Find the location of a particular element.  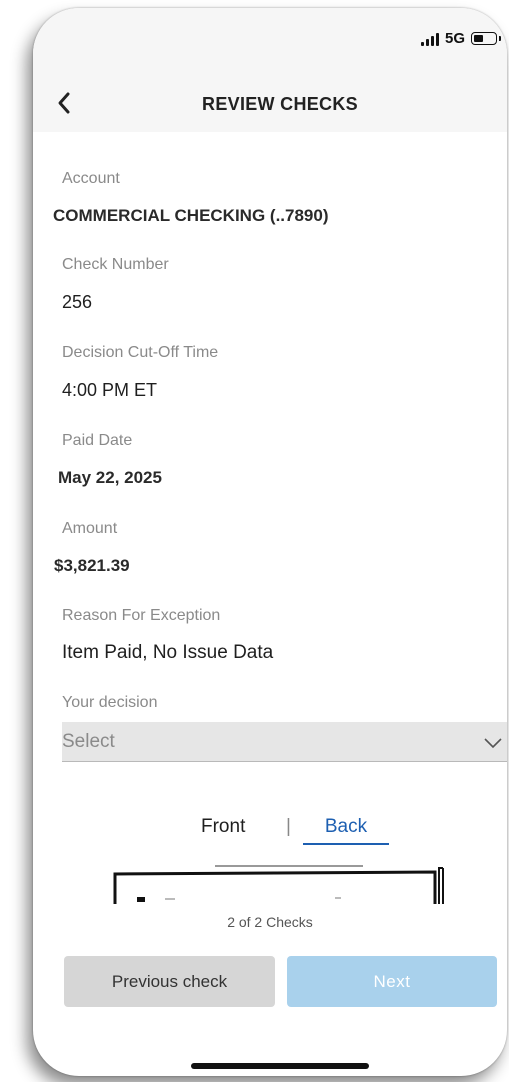

account-label: Account is located at coordinates (91, 178).